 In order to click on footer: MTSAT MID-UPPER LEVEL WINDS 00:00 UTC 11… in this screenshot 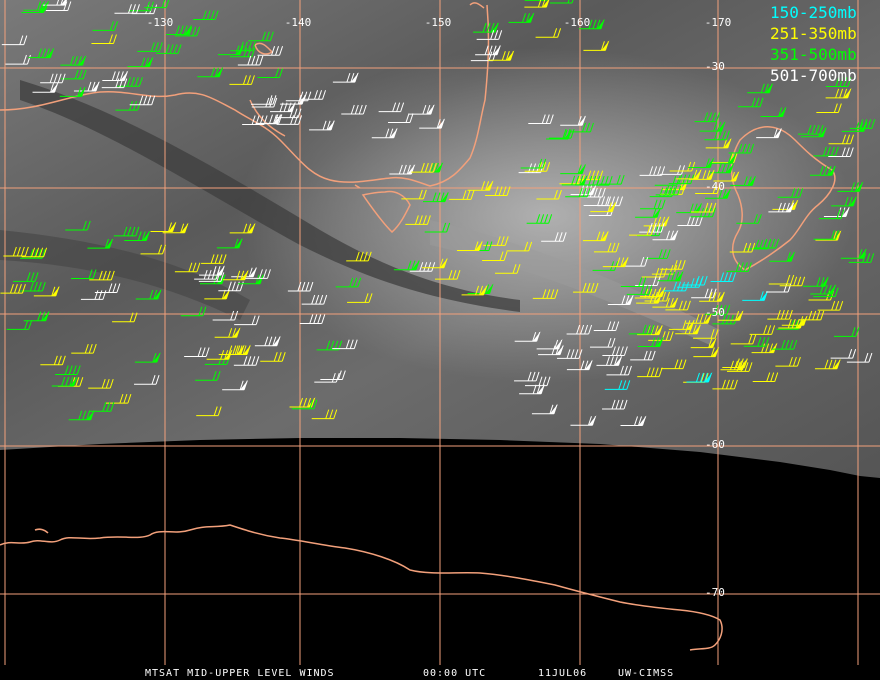, I will do `click(409, 673)`.